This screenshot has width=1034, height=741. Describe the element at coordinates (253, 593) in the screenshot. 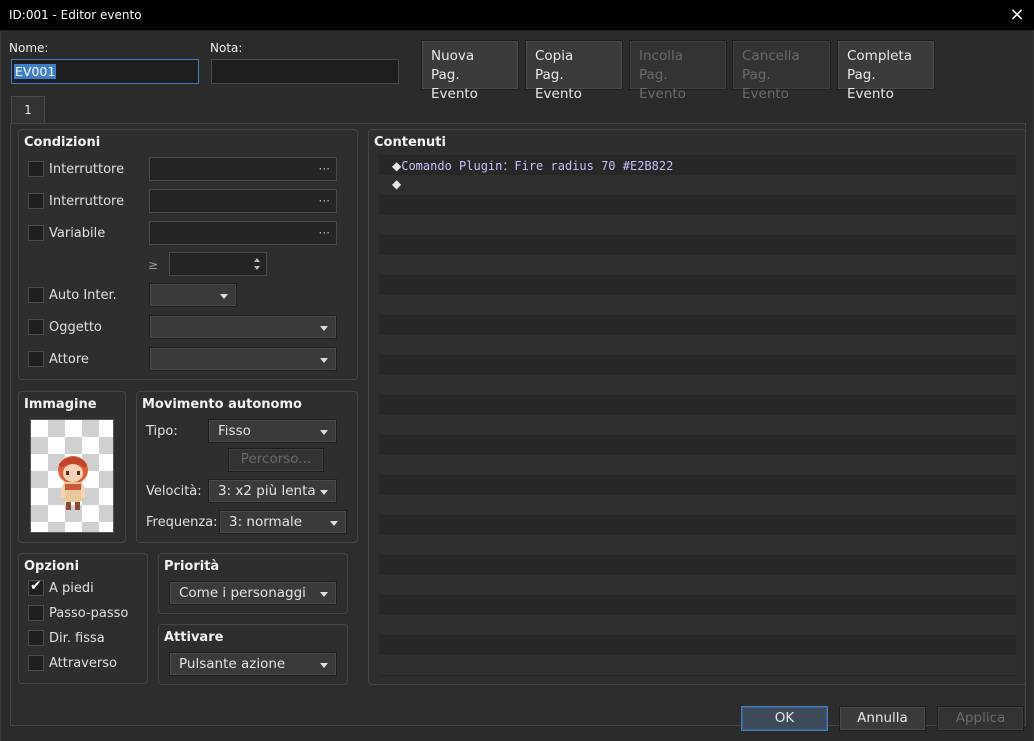

I see `priority-select: Come i personaggi` at that location.